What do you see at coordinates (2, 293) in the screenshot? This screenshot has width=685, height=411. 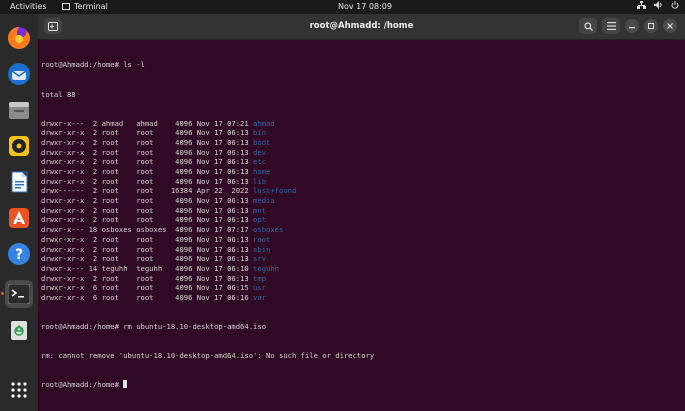 I see `running-indicator` at bounding box center [2, 293].